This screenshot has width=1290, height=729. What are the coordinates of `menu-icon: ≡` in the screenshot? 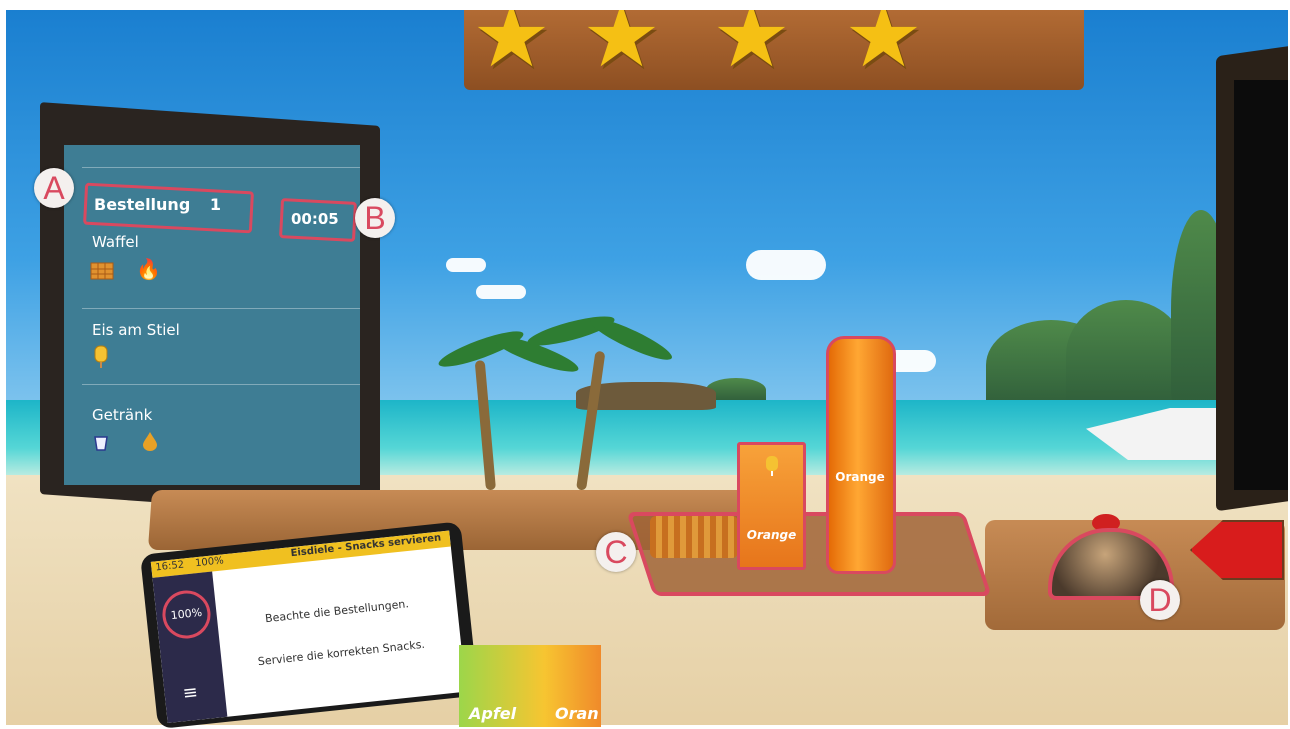 It's located at (194, 693).